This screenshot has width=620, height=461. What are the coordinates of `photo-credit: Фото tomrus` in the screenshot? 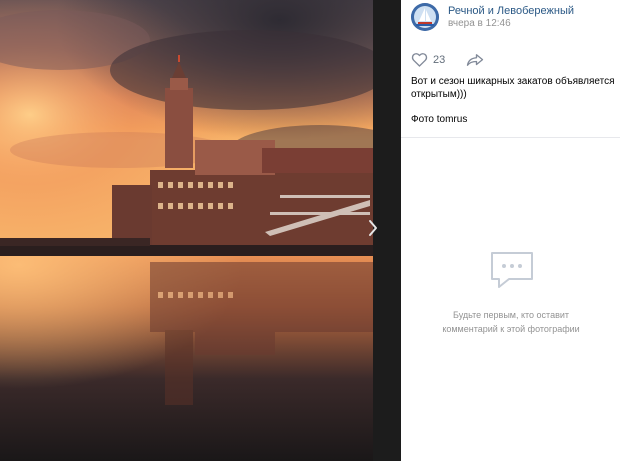 It's located at (439, 119).